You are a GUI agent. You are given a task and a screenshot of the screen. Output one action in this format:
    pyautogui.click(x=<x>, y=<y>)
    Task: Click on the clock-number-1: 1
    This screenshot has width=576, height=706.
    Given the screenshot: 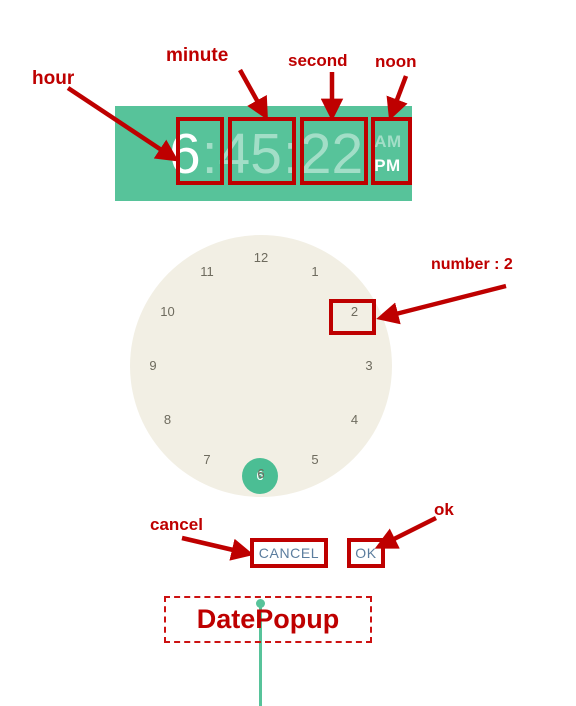 What is the action you would take?
    pyautogui.click(x=315, y=272)
    